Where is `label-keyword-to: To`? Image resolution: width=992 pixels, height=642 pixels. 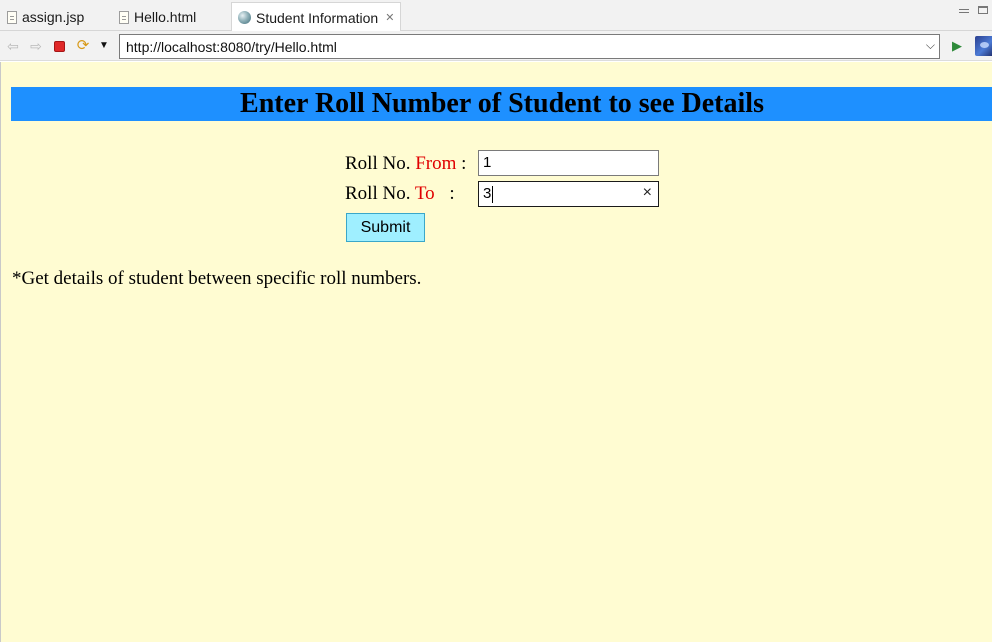 label-keyword-to: To is located at coordinates (424, 193).